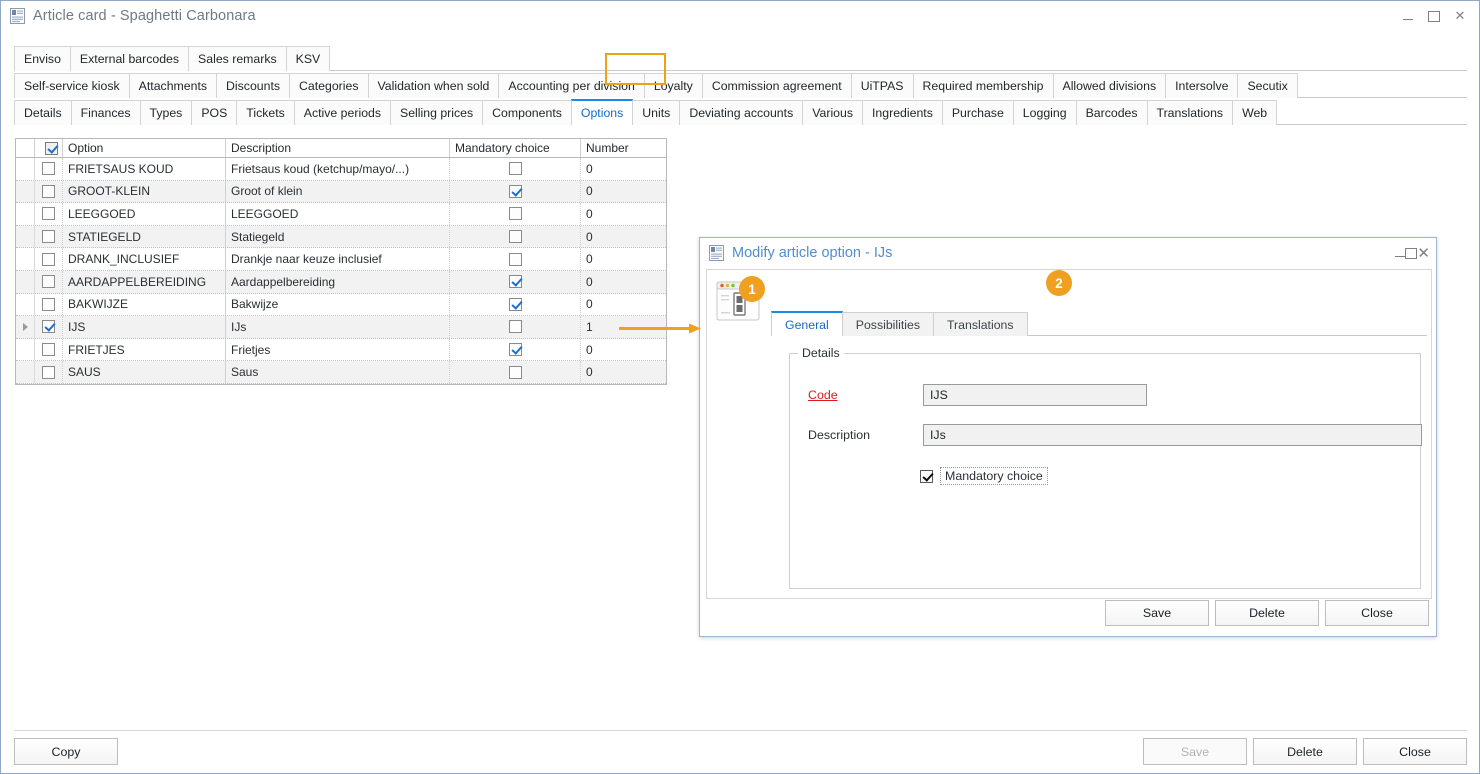  What do you see at coordinates (43, 112) in the screenshot?
I see `tab-details: Details` at bounding box center [43, 112].